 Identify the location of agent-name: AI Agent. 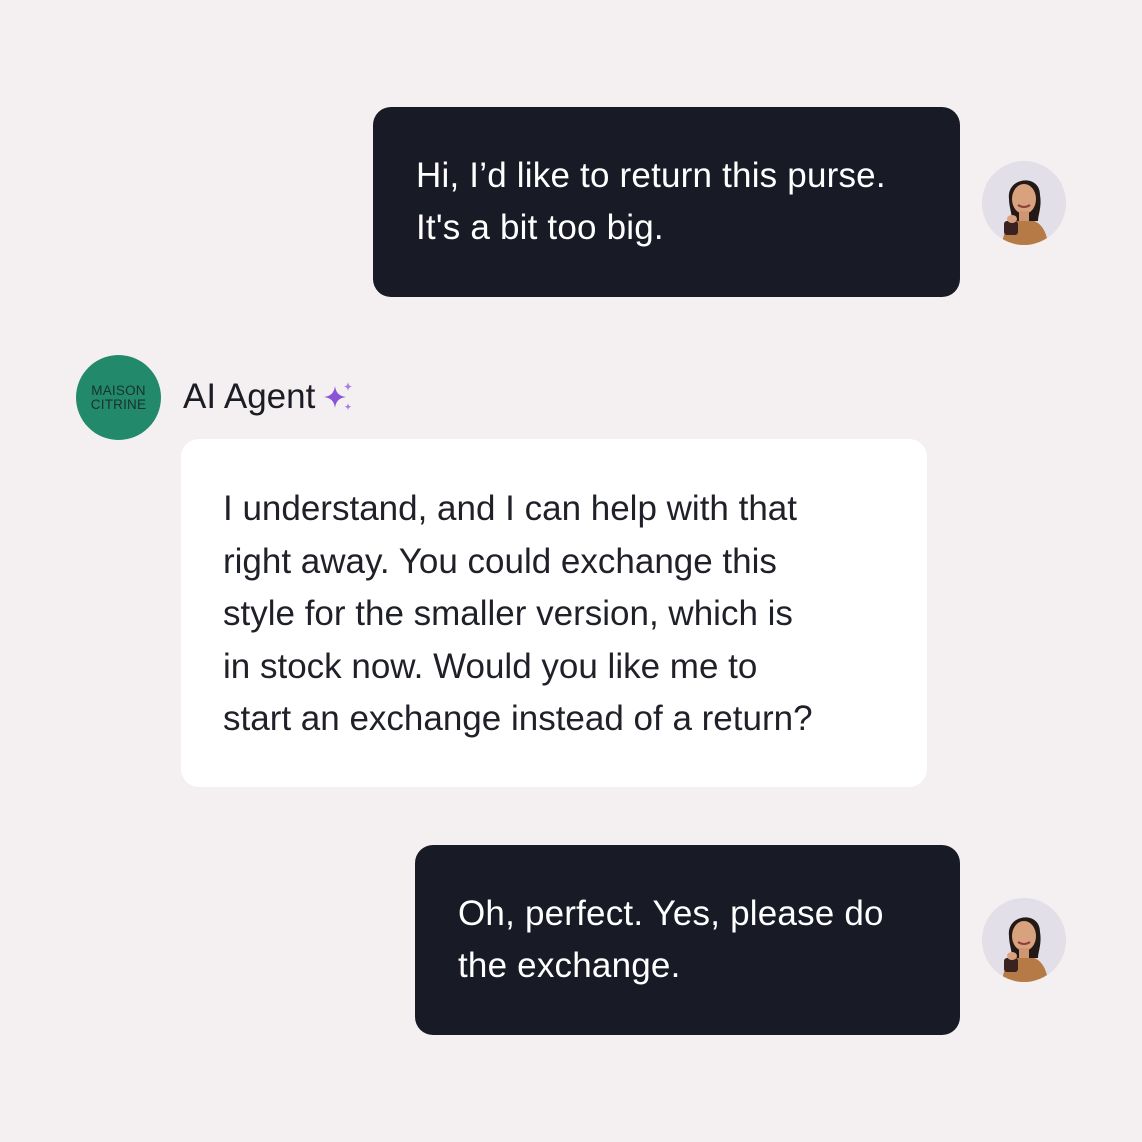
(249, 396).